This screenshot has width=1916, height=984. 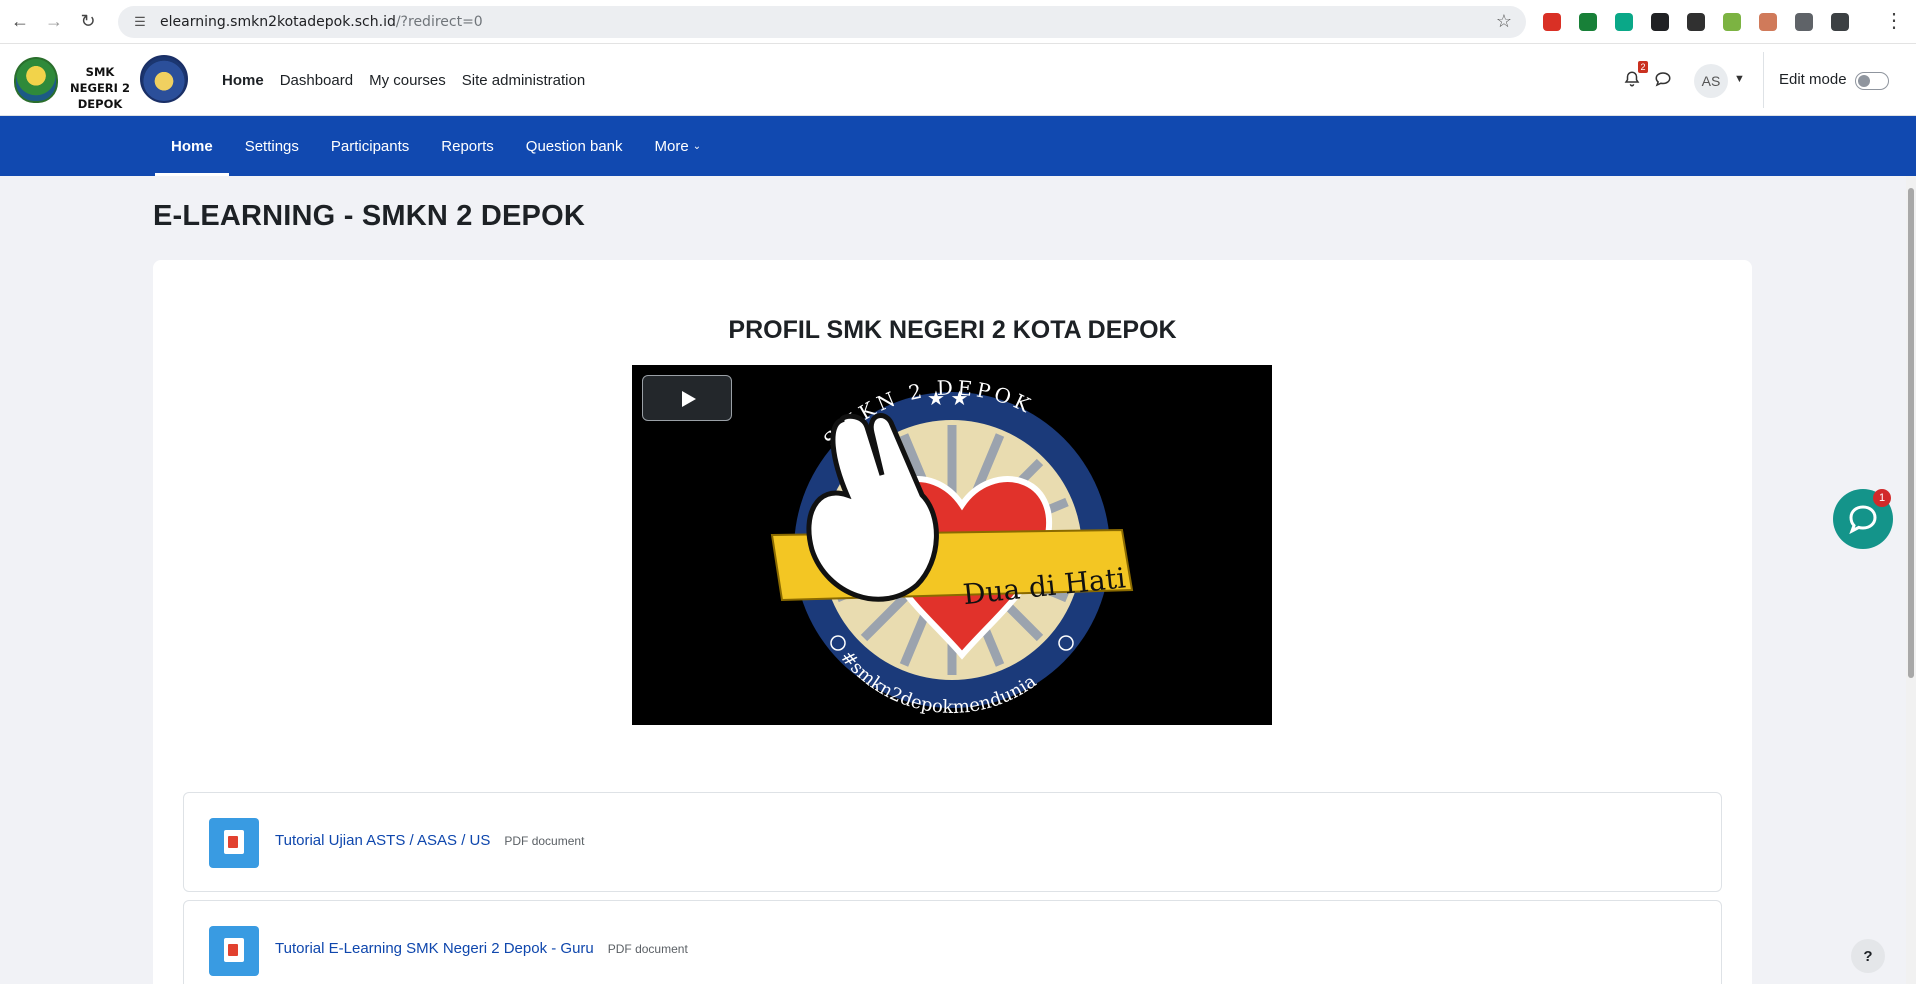 I want to click on star-icon: ★ ★, so click(x=947, y=399).